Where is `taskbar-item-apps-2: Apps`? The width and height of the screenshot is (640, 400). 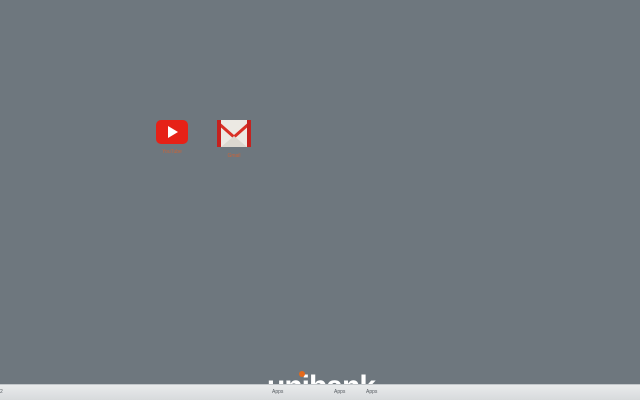
taskbar-item-apps-2: Apps is located at coordinates (339, 392).